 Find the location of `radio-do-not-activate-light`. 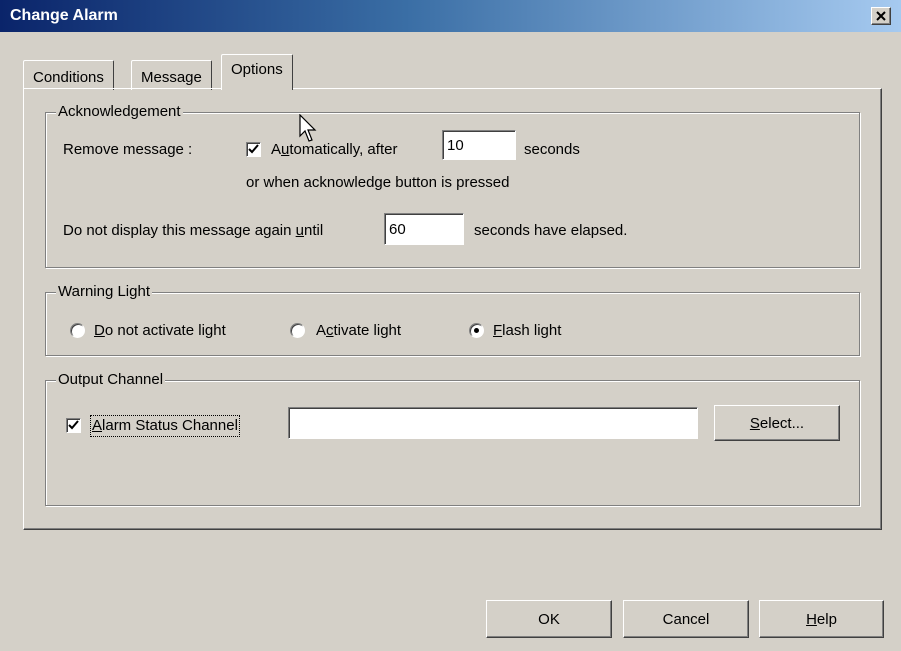

radio-do-not-activate-light is located at coordinates (77, 330).